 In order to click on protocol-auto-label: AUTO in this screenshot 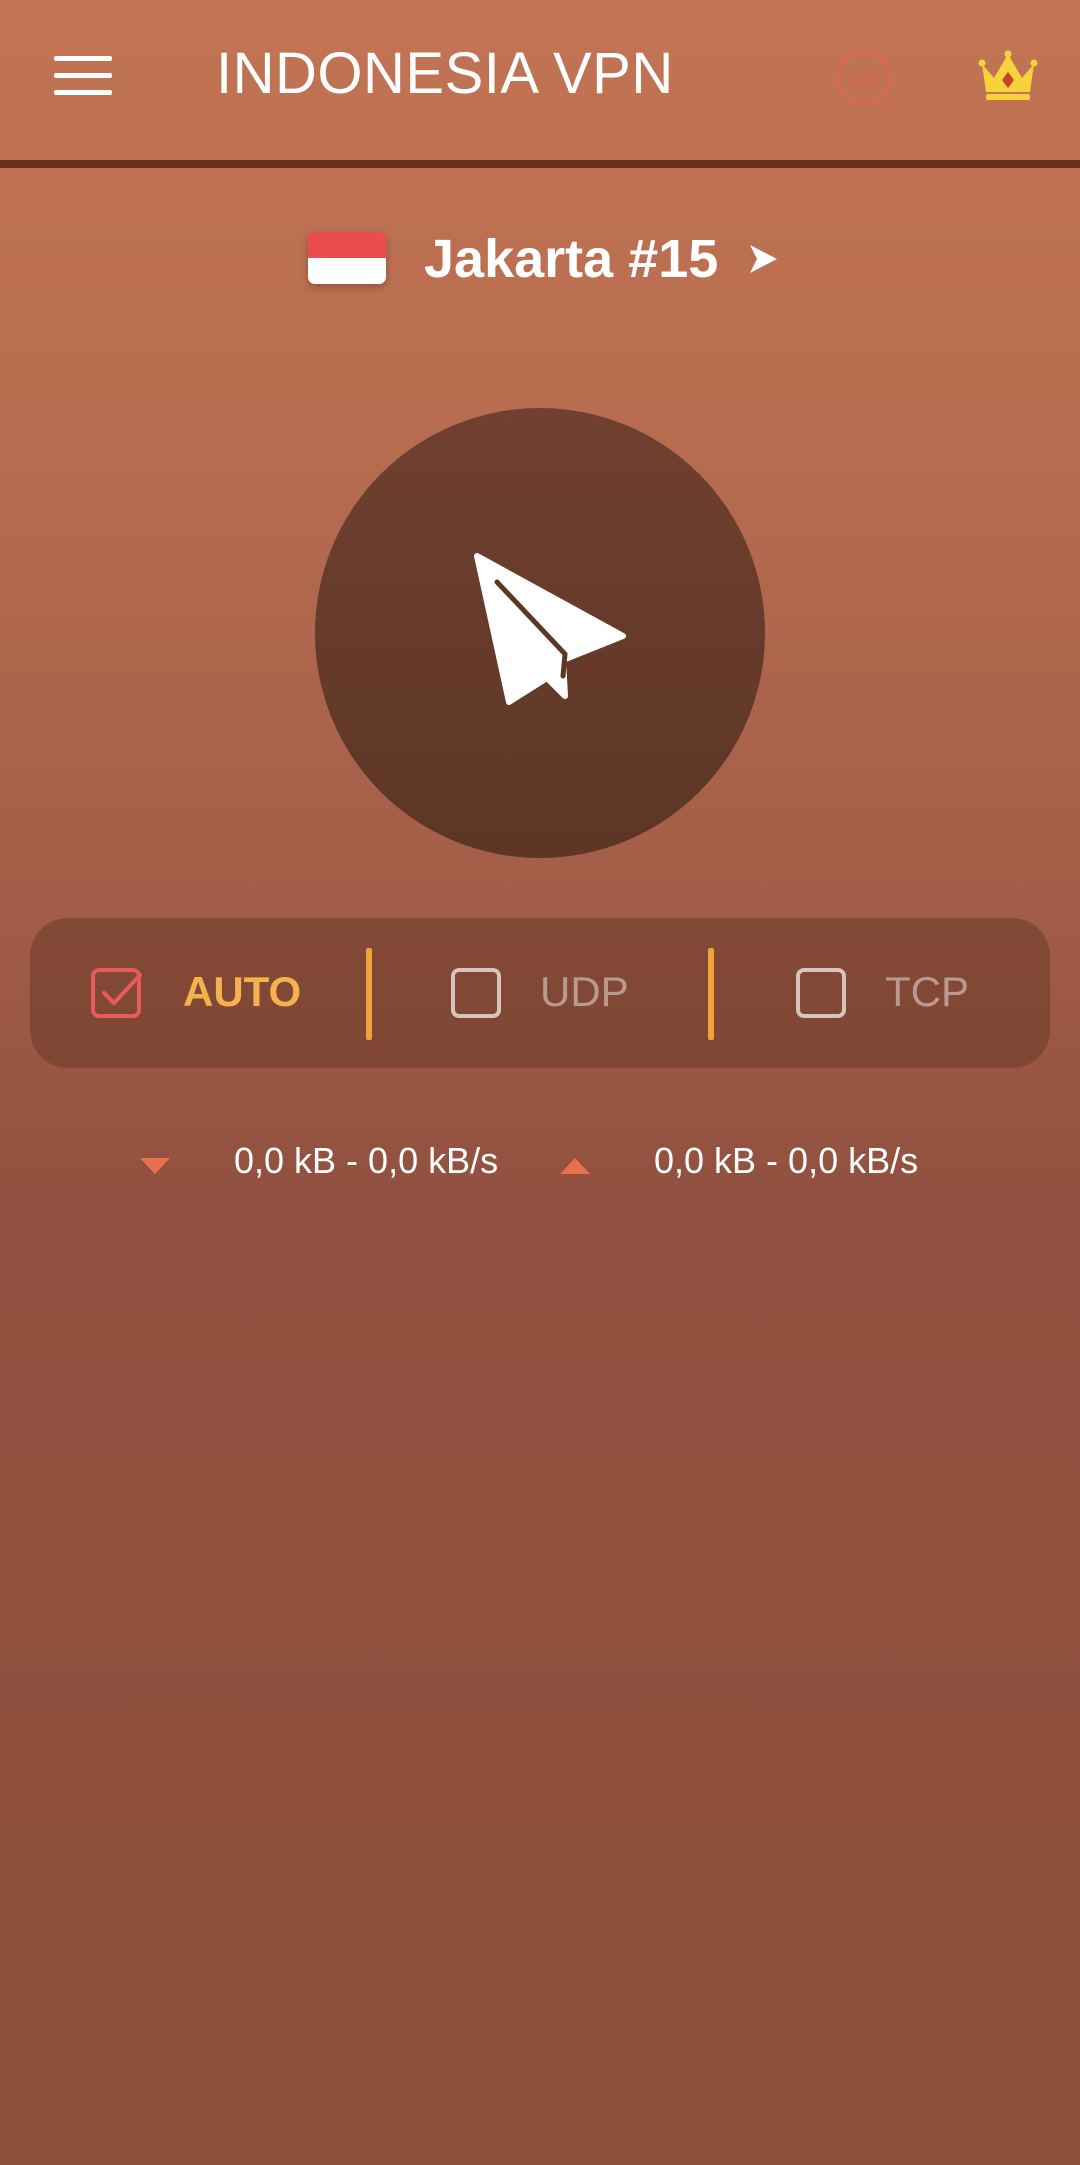, I will do `click(242, 991)`.